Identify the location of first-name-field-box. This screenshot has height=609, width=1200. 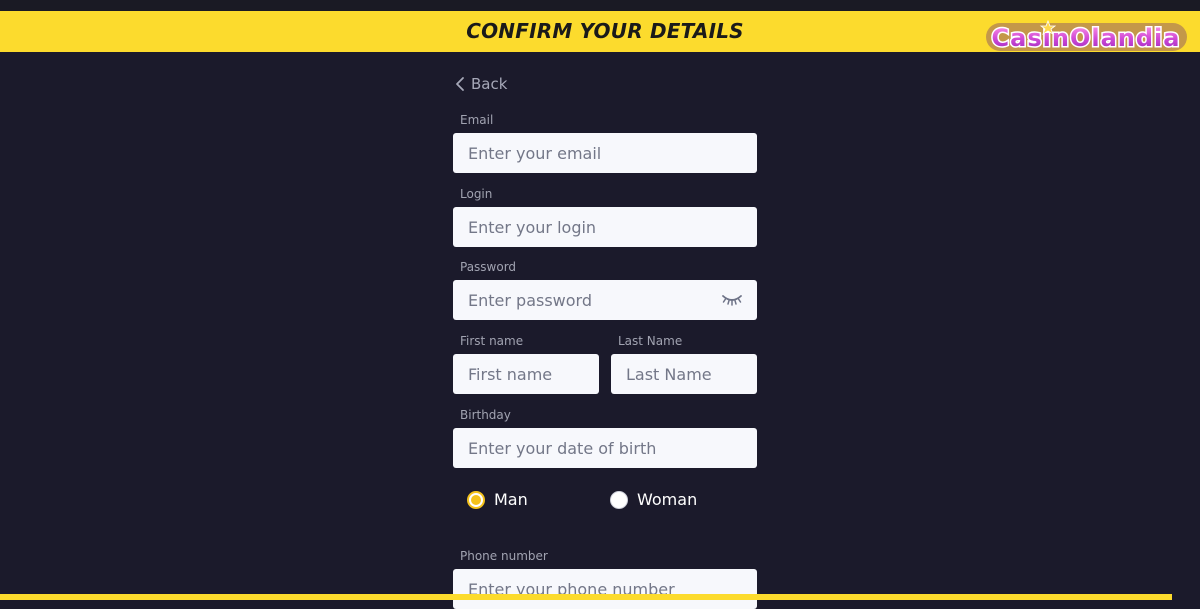
(526, 374).